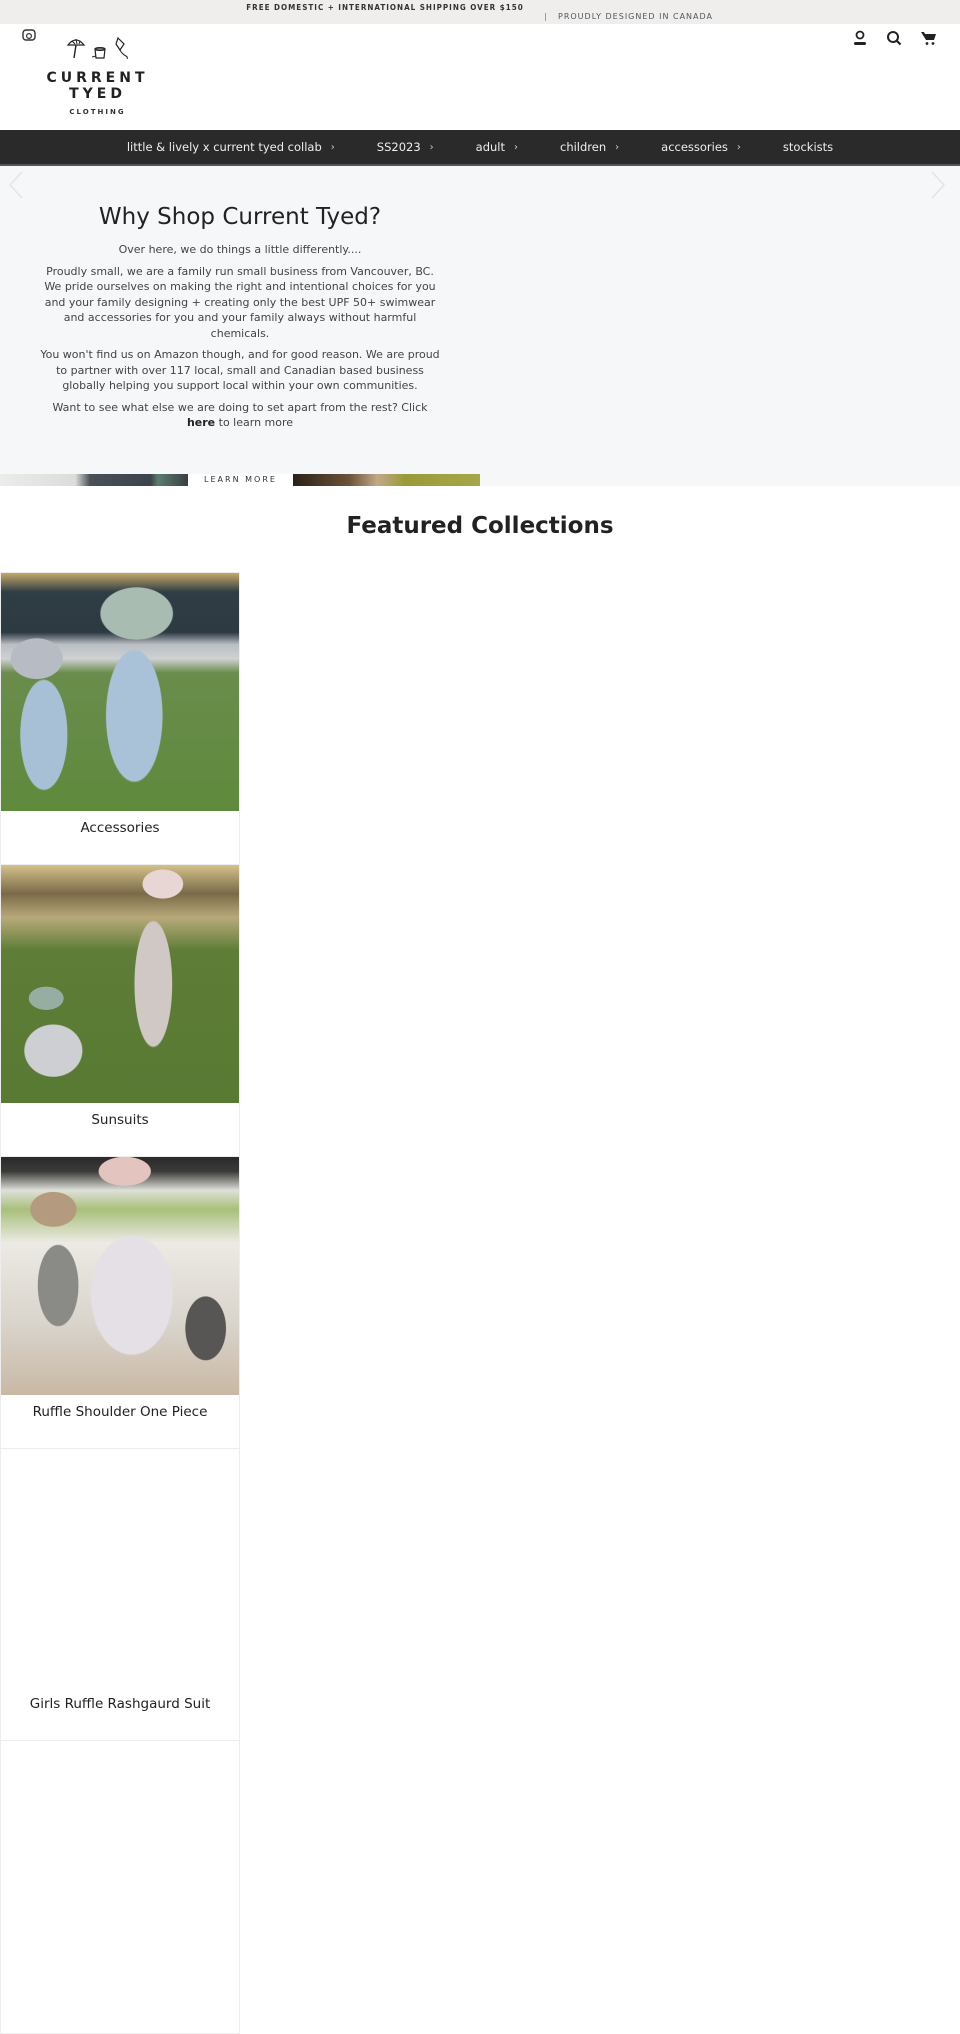 The width and height of the screenshot is (960, 2034). I want to click on hero-title: Why Shop Current Tyed?, so click(240, 217).